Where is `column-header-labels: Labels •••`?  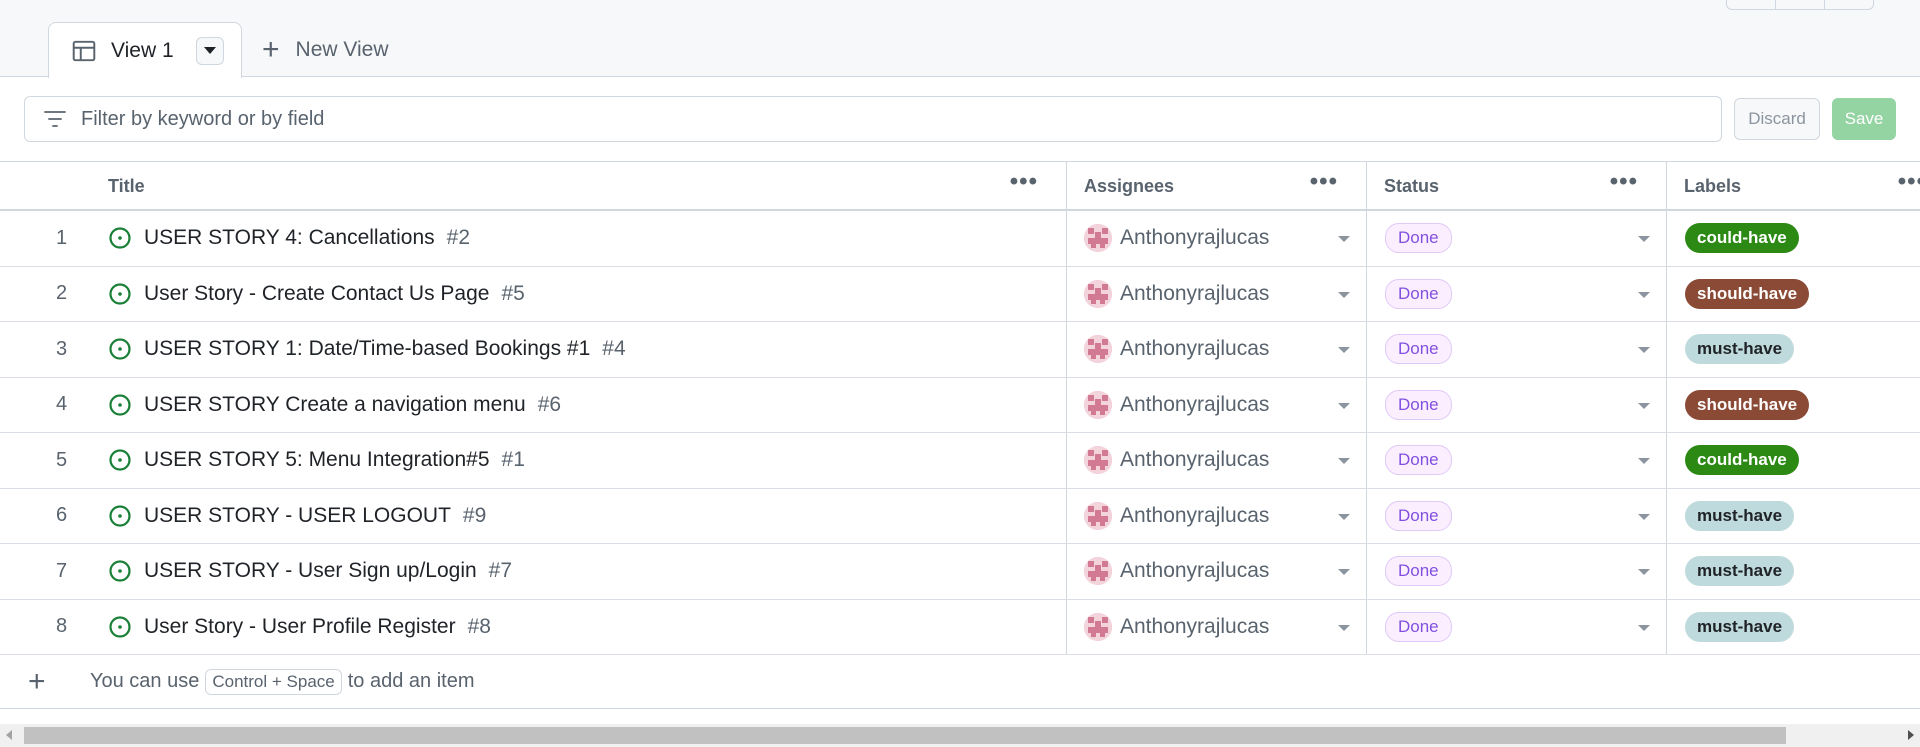 column-header-labels: Labels ••• is located at coordinates (1802, 186).